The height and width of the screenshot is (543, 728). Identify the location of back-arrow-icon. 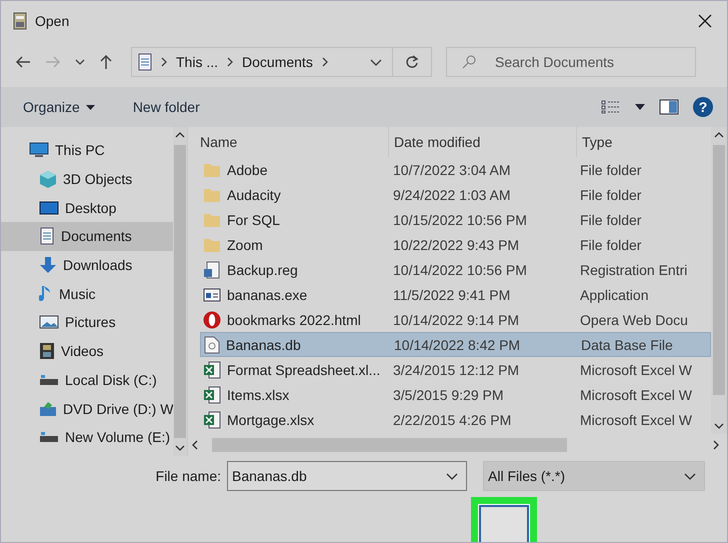
(23, 62).